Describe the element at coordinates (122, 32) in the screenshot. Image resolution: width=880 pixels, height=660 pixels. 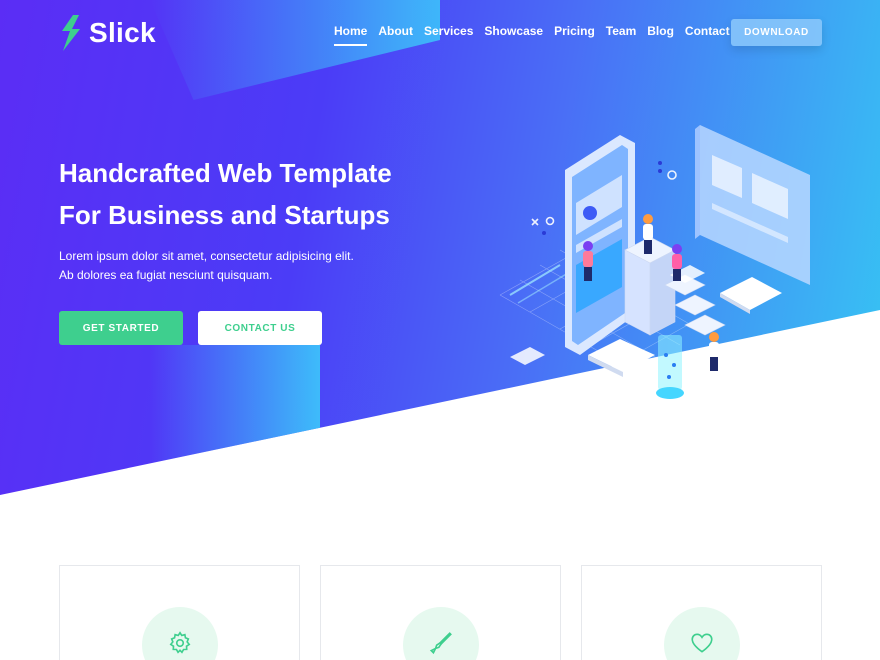
I see `logo-text: Slick` at that location.